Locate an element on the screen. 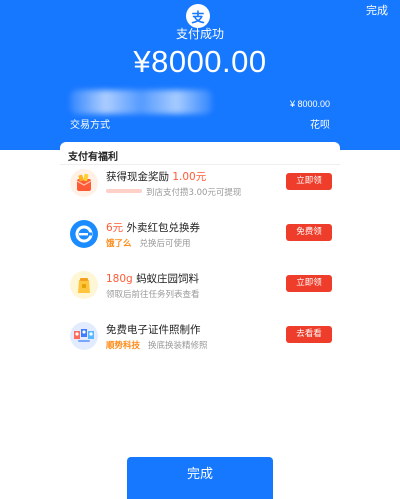 The height and width of the screenshot is (499, 400). benefit-item-cash-reward: 获得现金奖励 1.00元 到店支付攒3.00元可提现 立即领 is located at coordinates (200, 194).